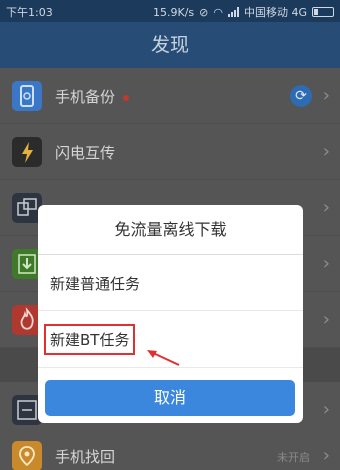  What do you see at coordinates (301, 96) in the screenshot?
I see `sync-icon: ⟳` at bounding box center [301, 96].